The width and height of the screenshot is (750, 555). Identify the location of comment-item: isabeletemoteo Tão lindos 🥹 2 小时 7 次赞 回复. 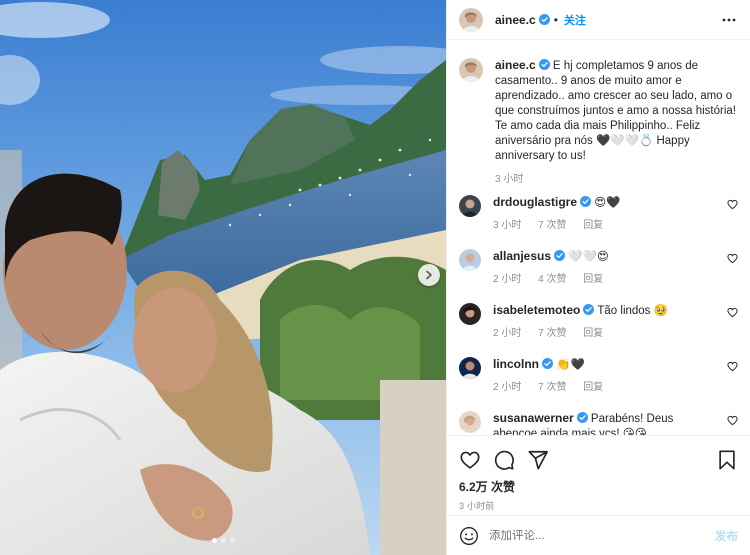
(598, 330).